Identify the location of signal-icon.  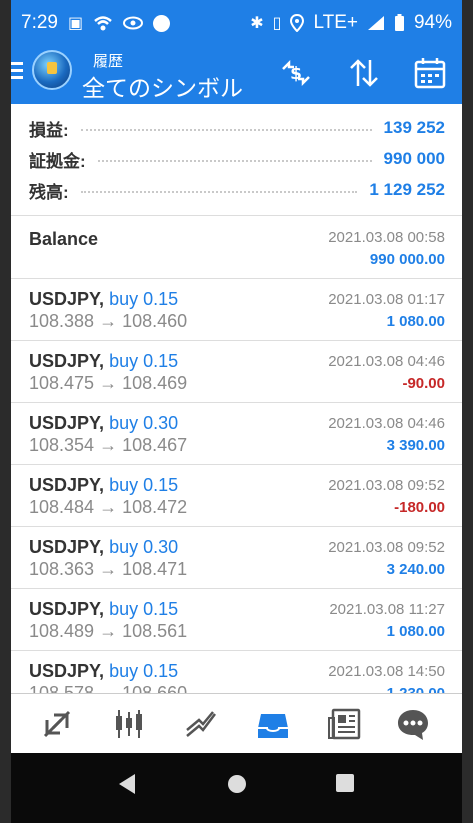
(375, 23).